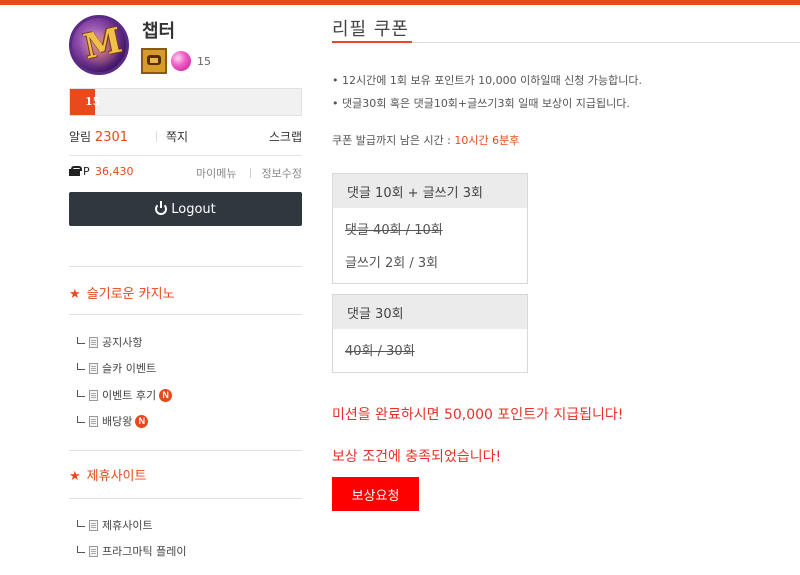 The width and height of the screenshot is (800, 575). Describe the element at coordinates (99, 45) in the screenshot. I see `avatar: M` at that location.